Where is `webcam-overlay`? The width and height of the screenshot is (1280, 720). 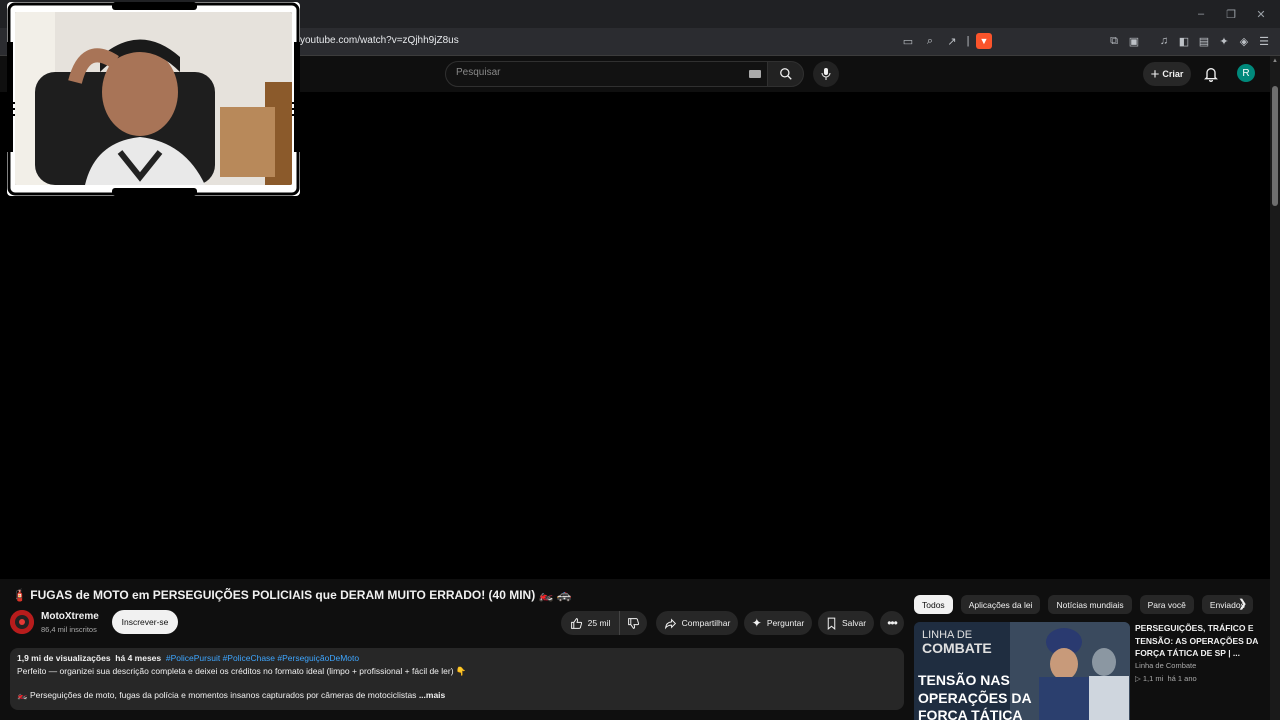
webcam-overlay is located at coordinates (153, 99).